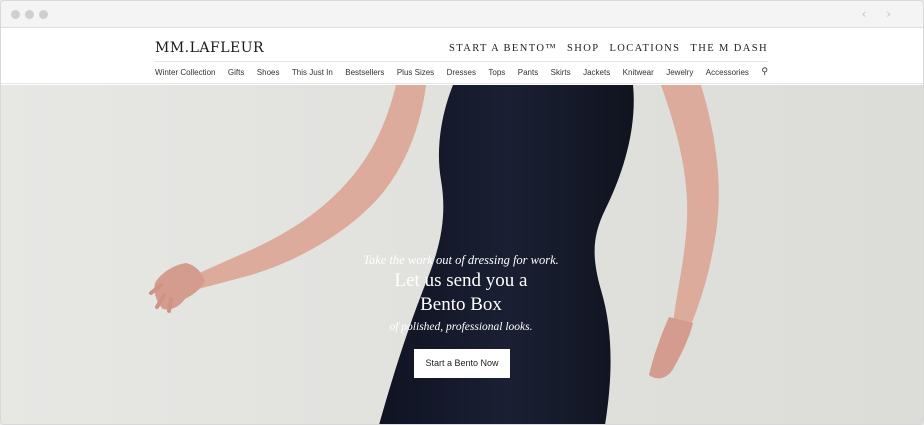  What do you see at coordinates (880, 14) in the screenshot?
I see `browser-nav-arrows: ‹ ›` at bounding box center [880, 14].